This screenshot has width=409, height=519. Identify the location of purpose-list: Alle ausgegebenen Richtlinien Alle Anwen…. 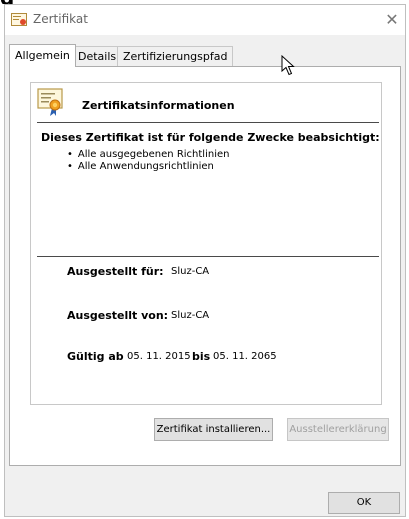
(148, 161).